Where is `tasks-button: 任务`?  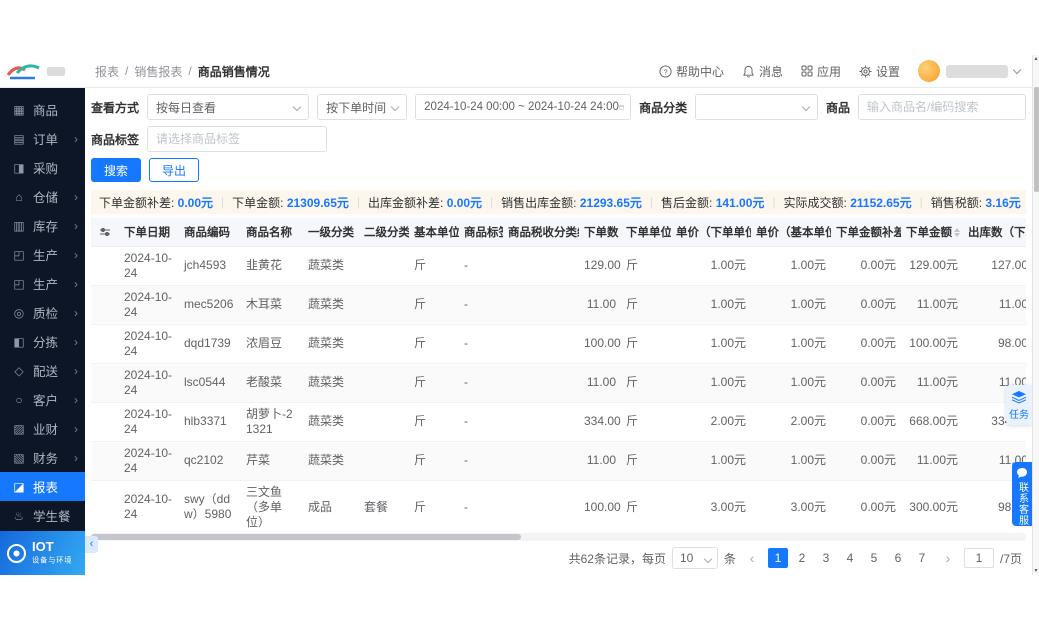 tasks-button: 任务 is located at coordinates (1019, 405).